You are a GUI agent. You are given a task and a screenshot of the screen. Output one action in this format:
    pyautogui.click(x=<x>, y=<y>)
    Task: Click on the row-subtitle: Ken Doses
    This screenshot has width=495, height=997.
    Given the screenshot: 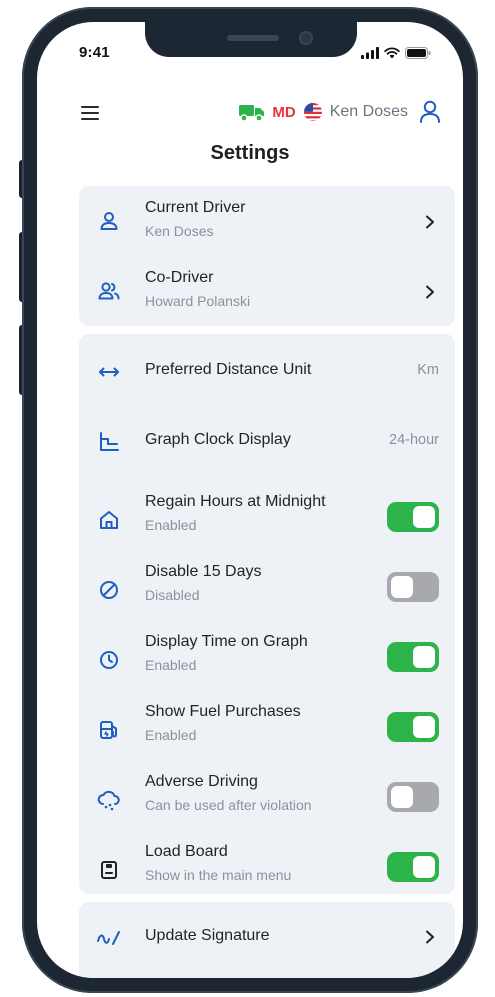 What is the action you would take?
    pyautogui.click(x=179, y=231)
    